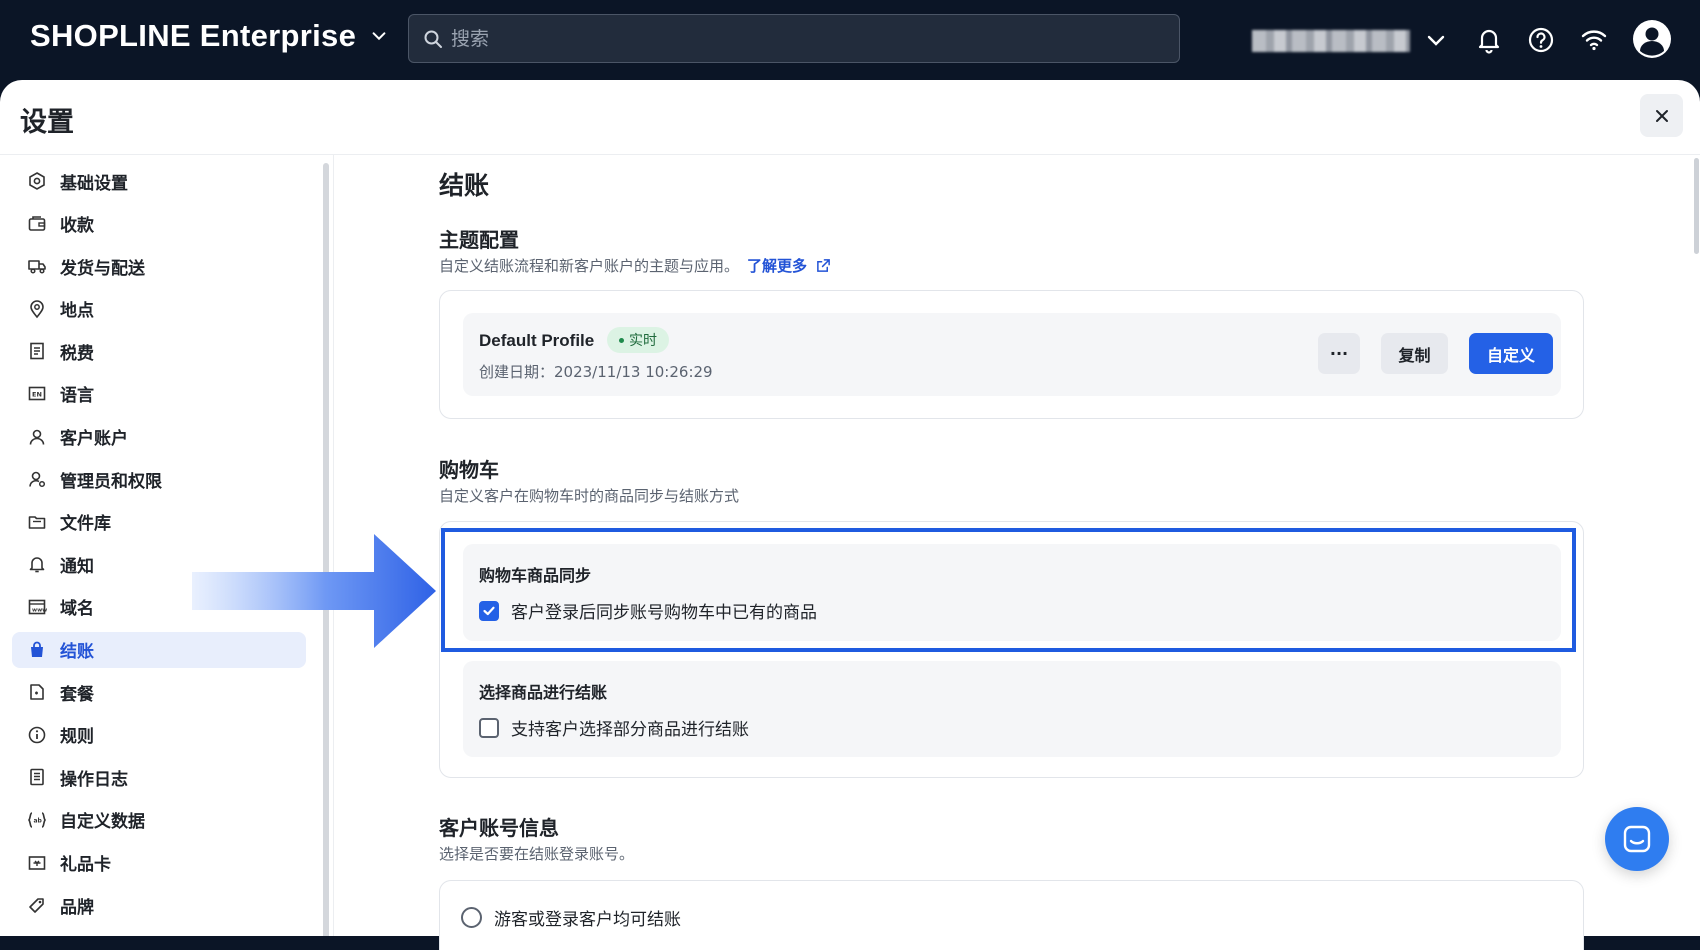  What do you see at coordinates (37, 266) in the screenshot?
I see `truck-icon` at bounding box center [37, 266].